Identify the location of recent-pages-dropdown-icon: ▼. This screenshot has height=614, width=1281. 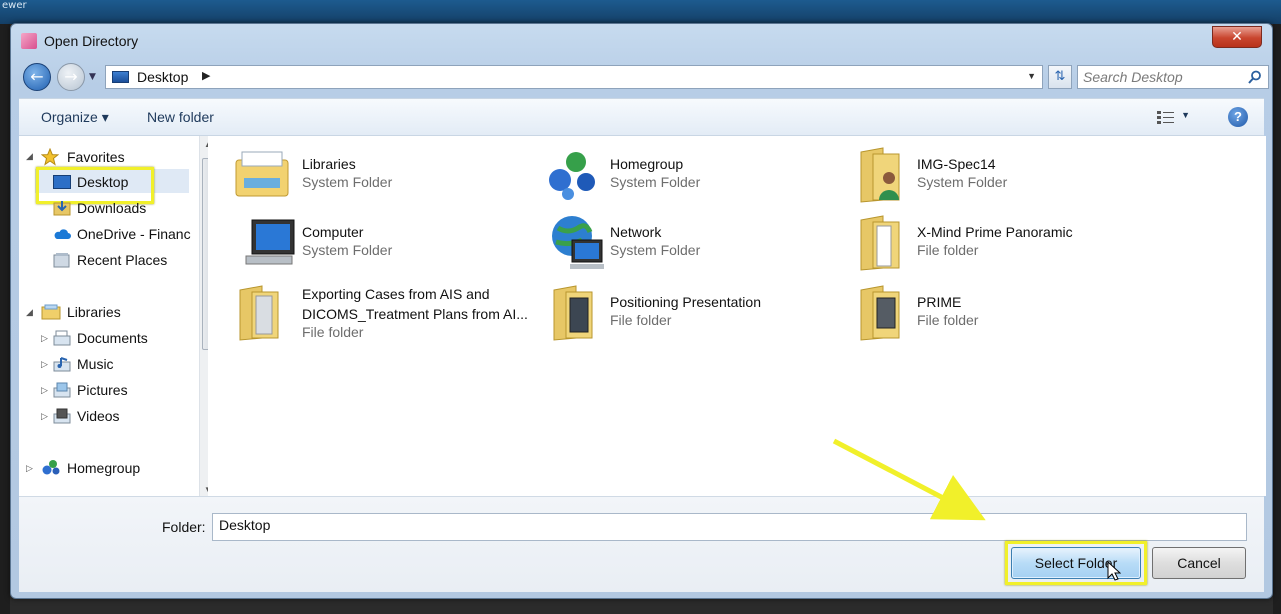
(92, 77).